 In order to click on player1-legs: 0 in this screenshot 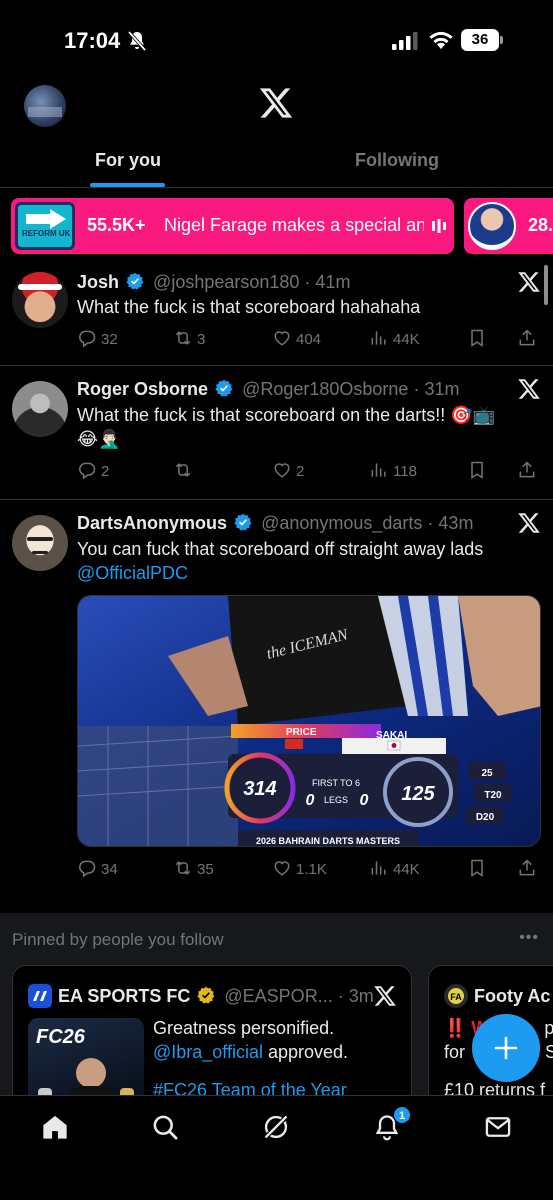, I will do `click(310, 800)`.